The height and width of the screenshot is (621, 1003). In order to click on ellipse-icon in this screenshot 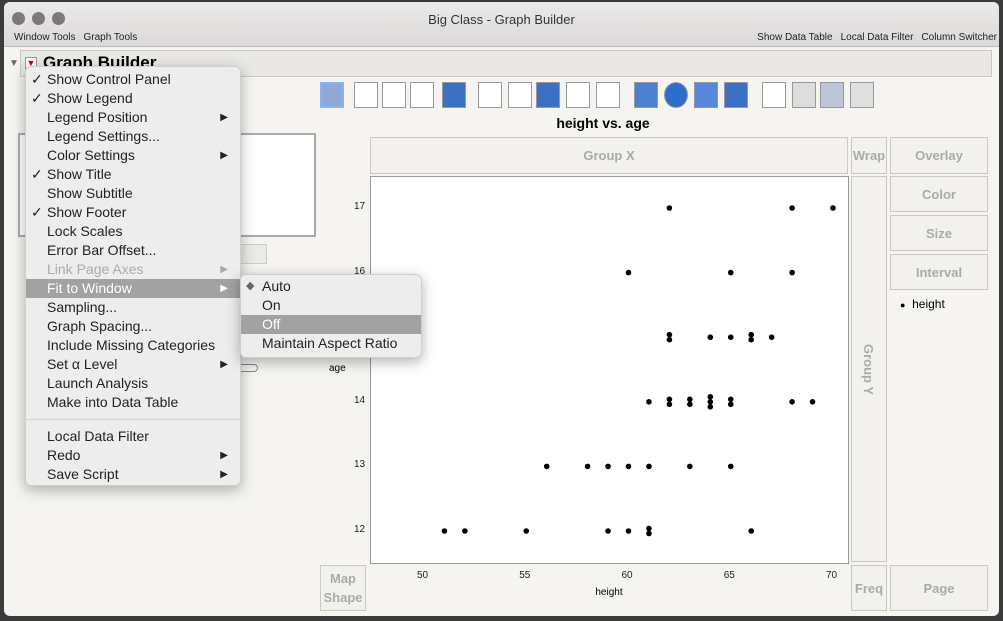, I will do `click(422, 95)`.